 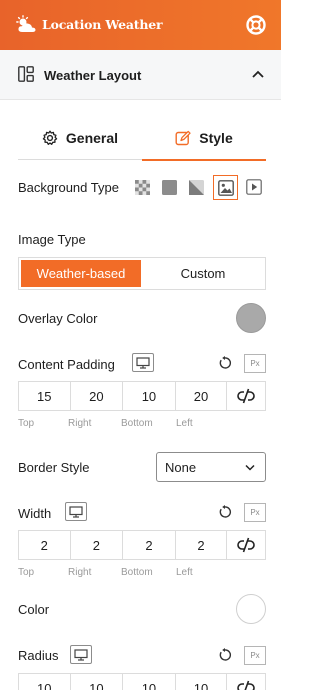 What do you see at coordinates (184, 572) in the screenshot?
I see `width-left-label: Left` at bounding box center [184, 572].